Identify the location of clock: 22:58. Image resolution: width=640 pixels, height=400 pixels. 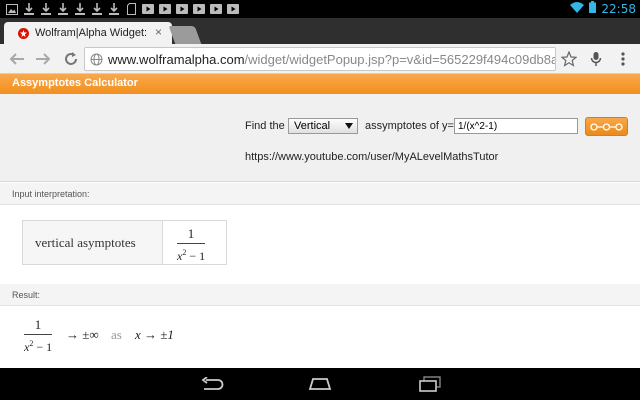
(618, 9).